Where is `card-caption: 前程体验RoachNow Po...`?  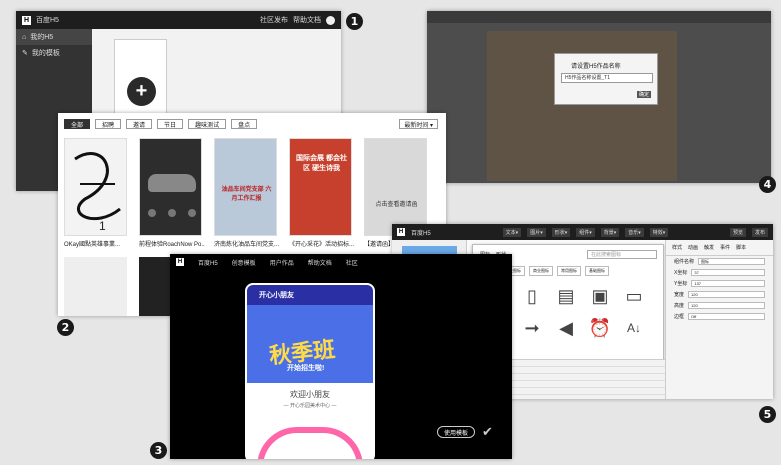 card-caption: 前程体验RoachNow Po... is located at coordinates (172, 245).